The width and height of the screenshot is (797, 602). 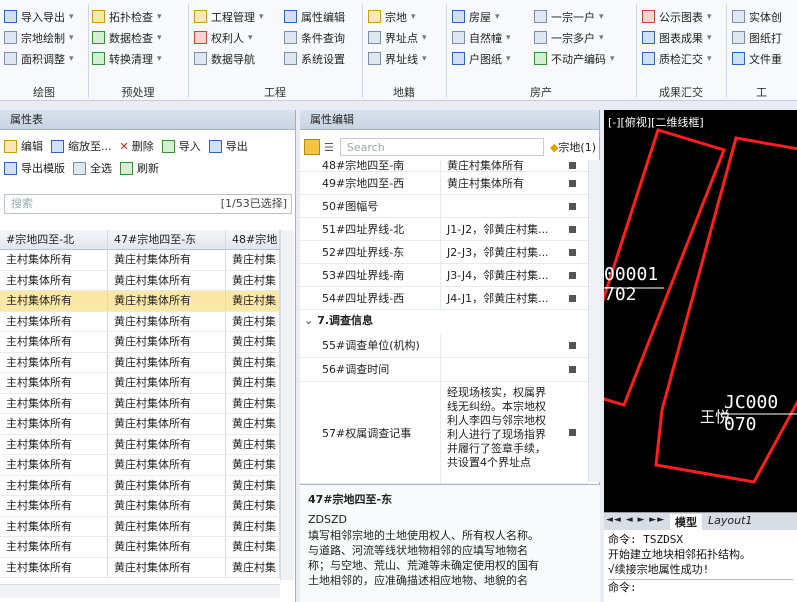 What do you see at coordinates (444, 346) in the screenshot?
I see `property-row: 55#调查单位(机构)` at bounding box center [444, 346].